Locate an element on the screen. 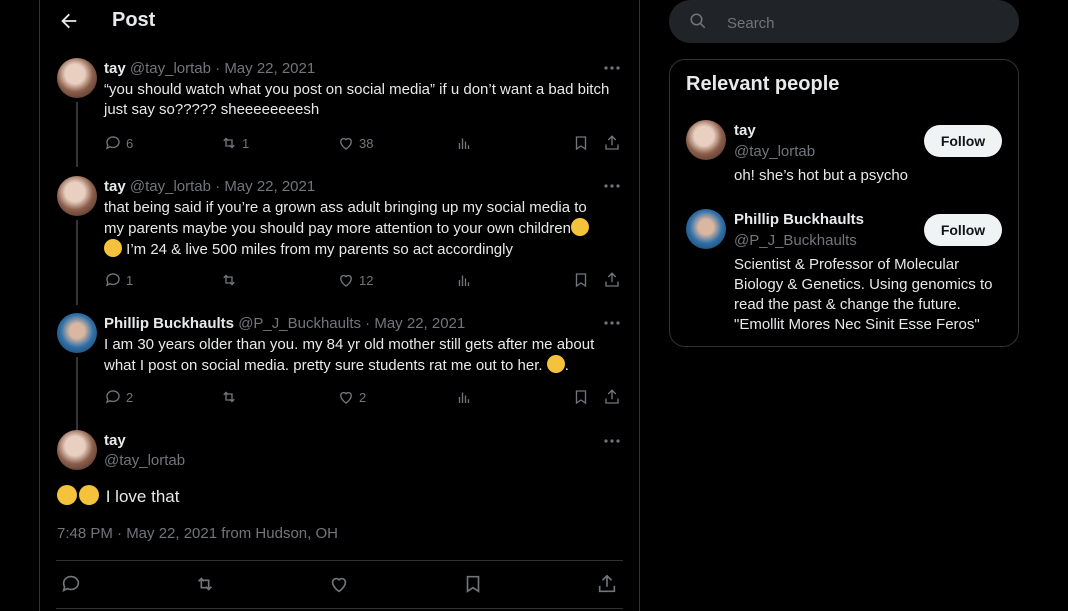 The image size is (1068, 611). like-button: 38 is located at coordinates (355, 143).